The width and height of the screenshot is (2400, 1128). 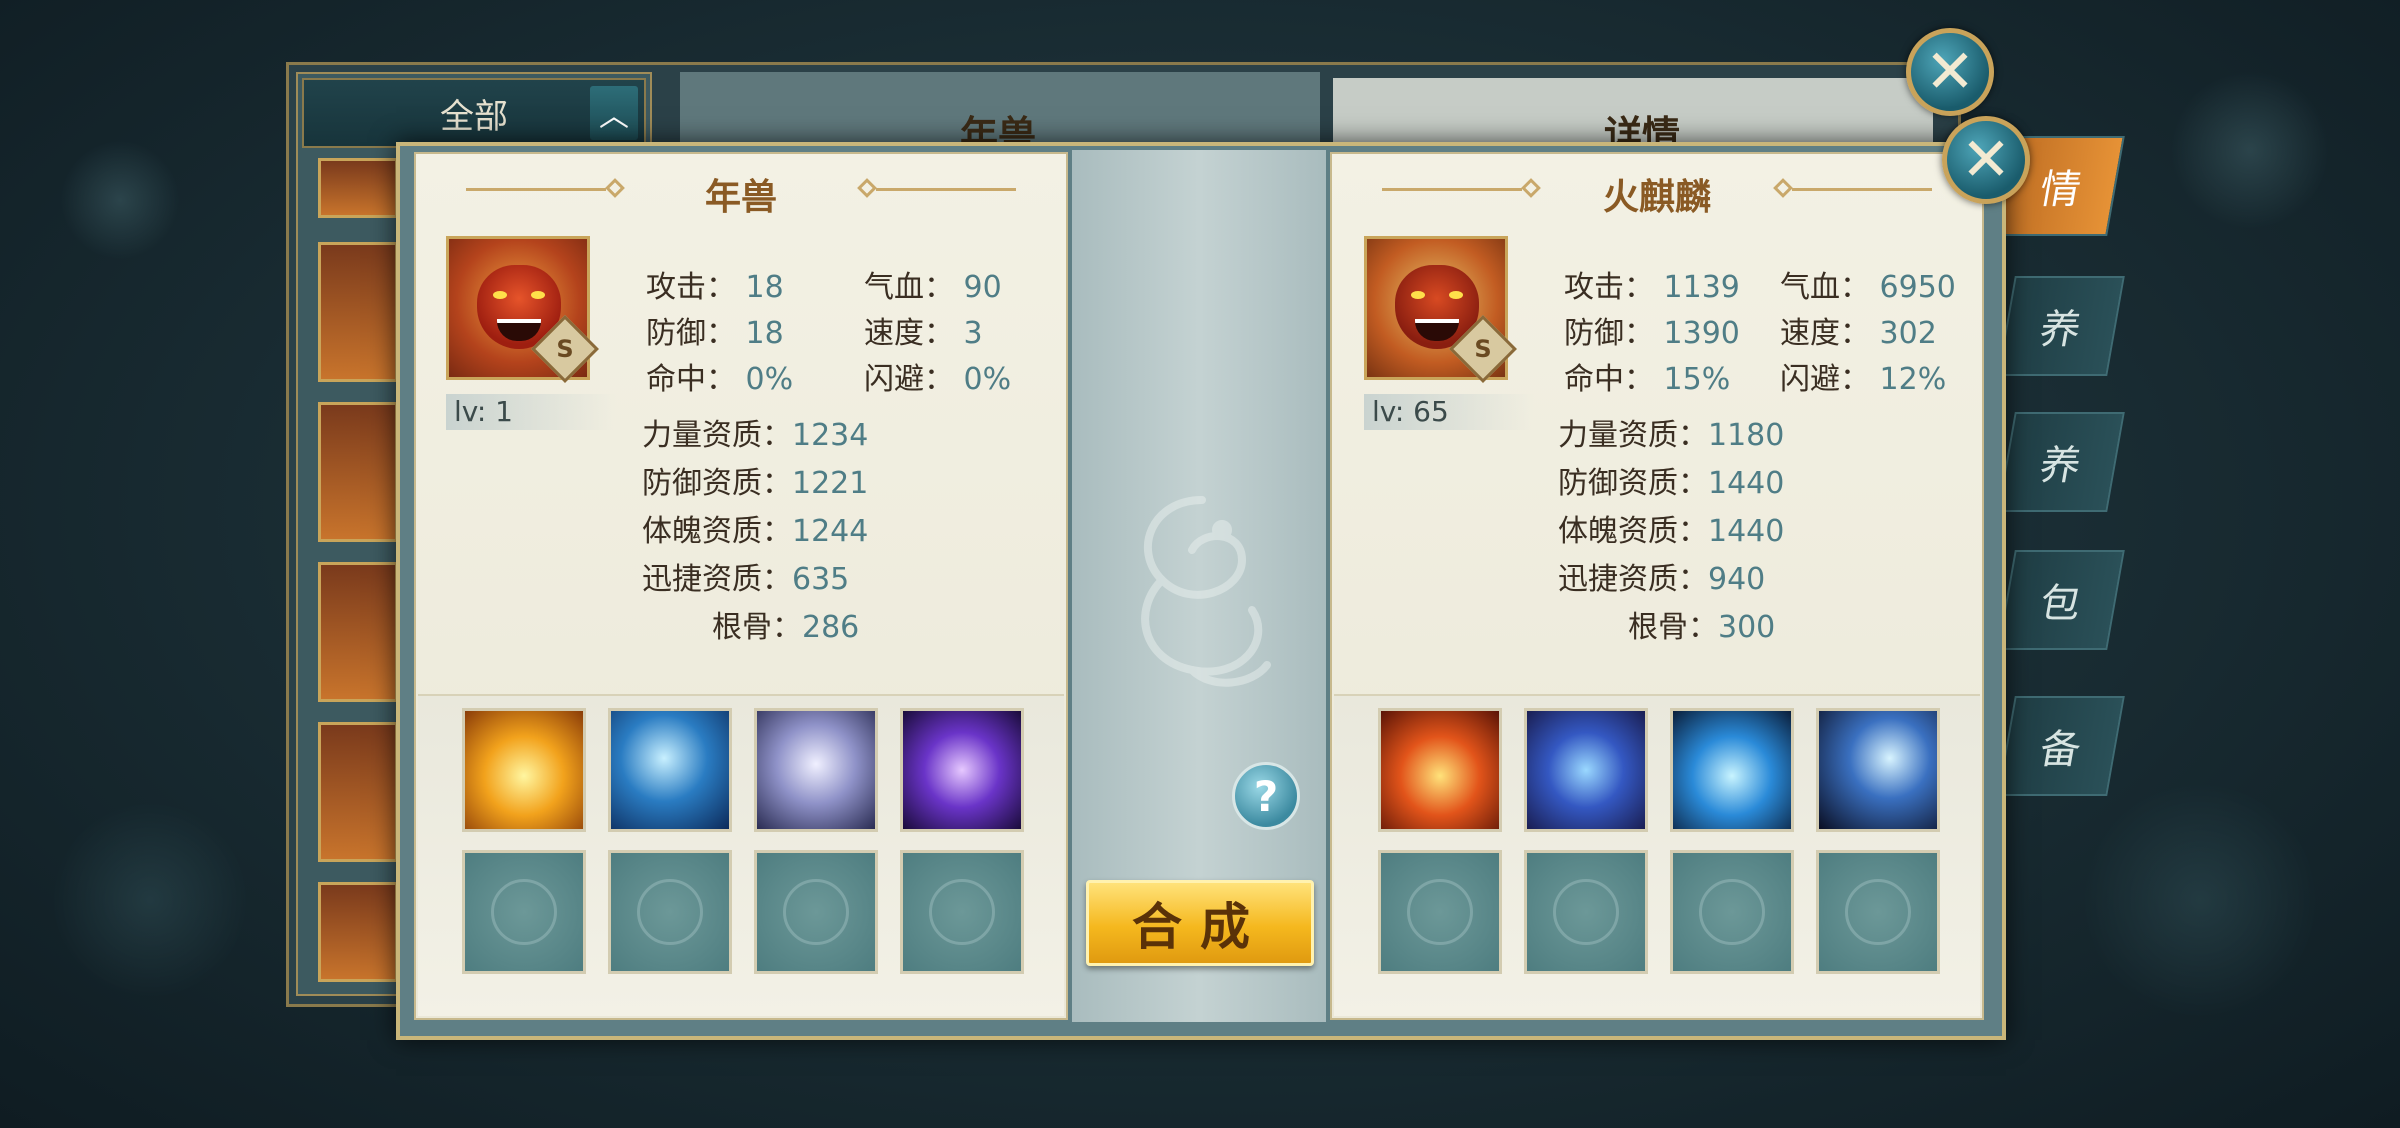 What do you see at coordinates (531, 412) in the screenshot?
I see `left-pet-level: lv: 1` at bounding box center [531, 412].